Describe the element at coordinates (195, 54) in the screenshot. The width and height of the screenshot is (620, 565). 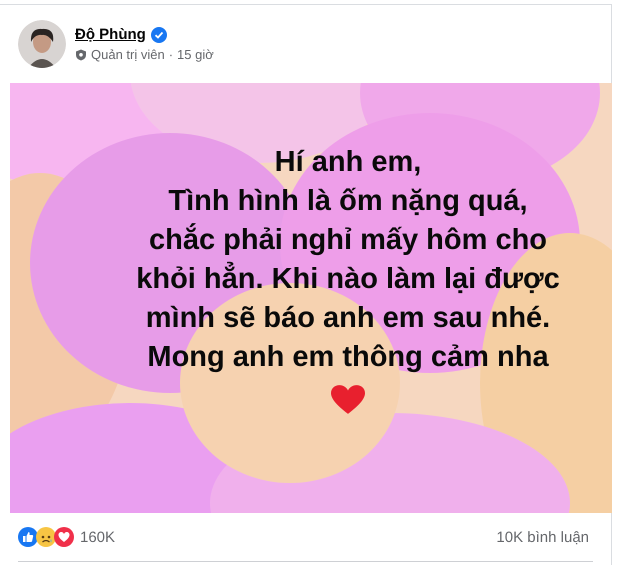
I see `post-time: 15 giờ` at that location.